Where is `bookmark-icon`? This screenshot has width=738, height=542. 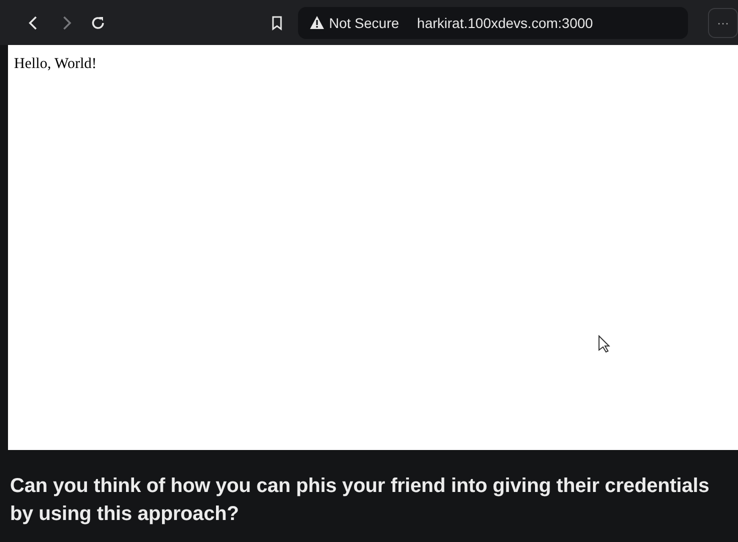 bookmark-icon is located at coordinates (277, 22).